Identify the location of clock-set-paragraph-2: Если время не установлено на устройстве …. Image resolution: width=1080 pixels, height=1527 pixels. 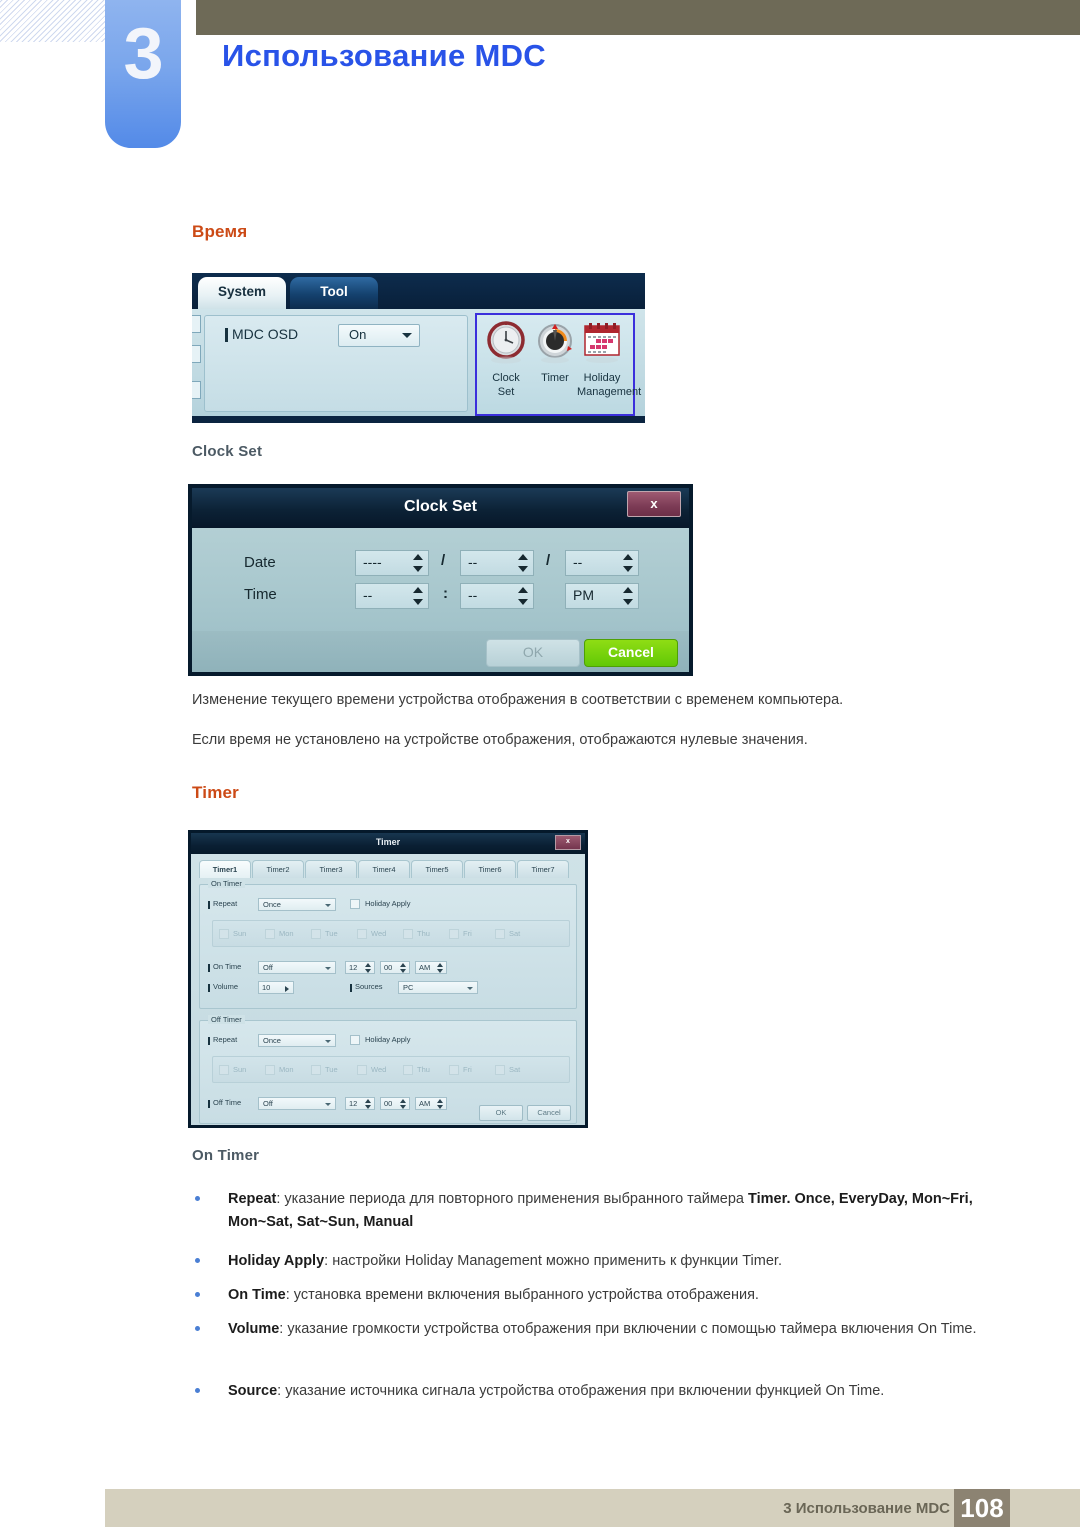
(500, 740).